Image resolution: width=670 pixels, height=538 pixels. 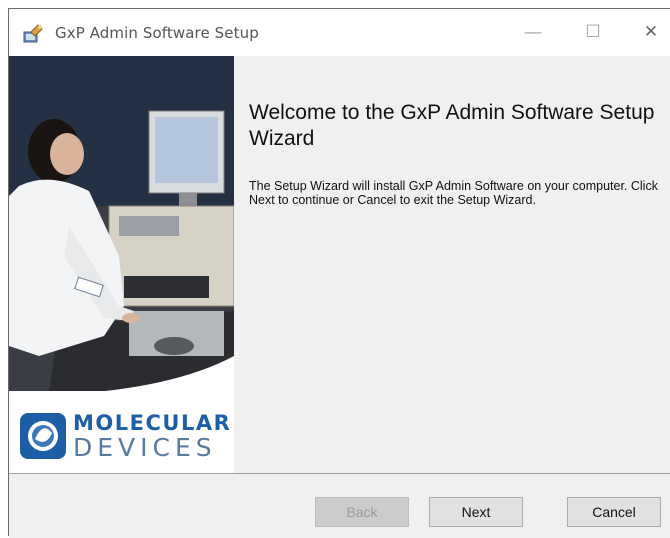 I want to click on minimize-button: —, so click(x=533, y=32).